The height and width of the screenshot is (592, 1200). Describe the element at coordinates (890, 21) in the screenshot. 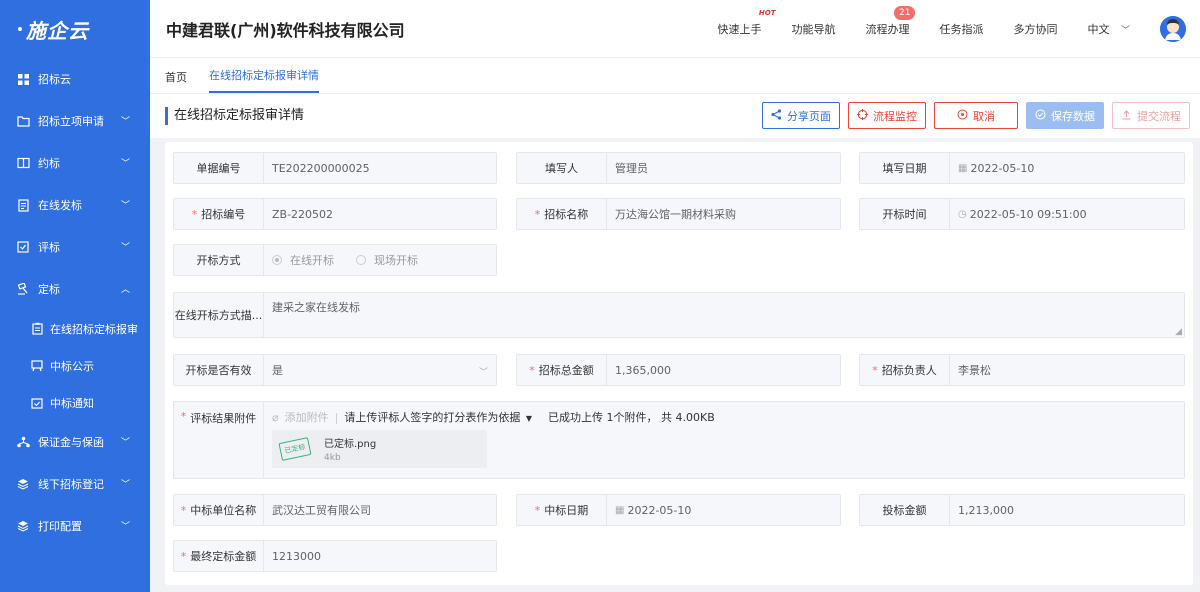

I see `nav-process-handle: 流程办理 21` at that location.